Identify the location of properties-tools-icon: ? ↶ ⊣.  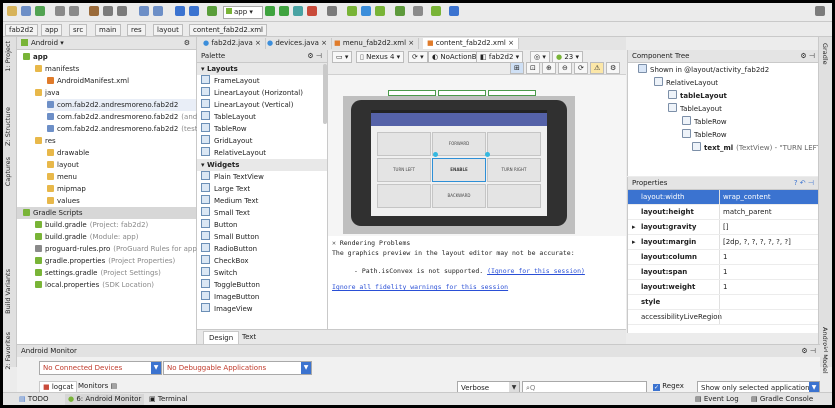
(804, 183).